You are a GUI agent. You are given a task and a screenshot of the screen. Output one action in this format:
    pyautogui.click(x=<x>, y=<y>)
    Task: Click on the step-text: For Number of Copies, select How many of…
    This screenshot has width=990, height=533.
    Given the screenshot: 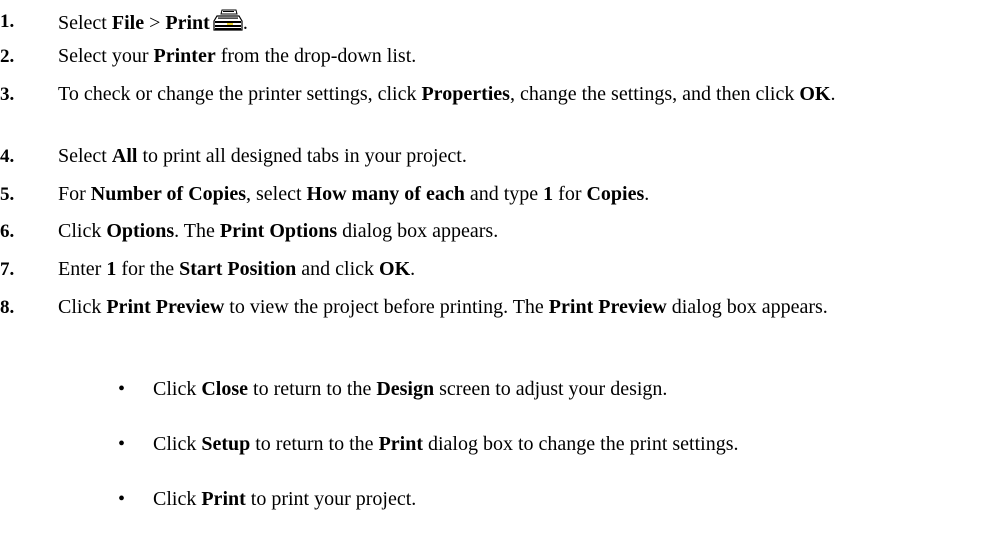 What is the action you would take?
    pyautogui.click(x=354, y=194)
    